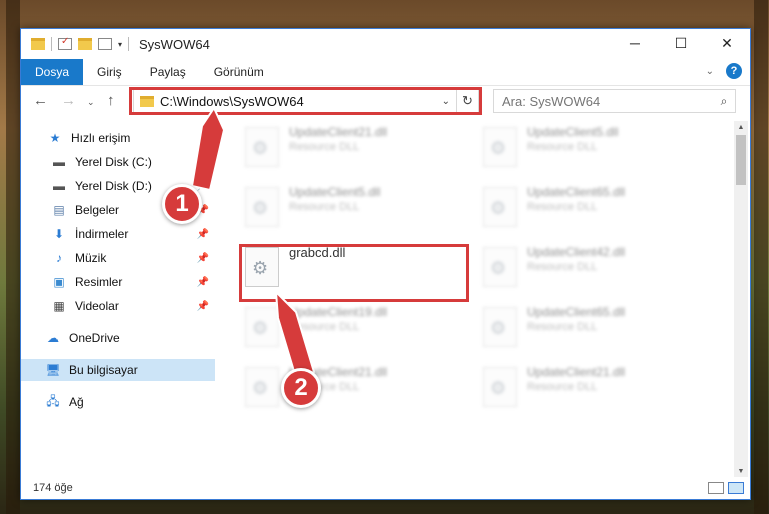  I want to click on tab-home: Giriş, so click(109, 72).